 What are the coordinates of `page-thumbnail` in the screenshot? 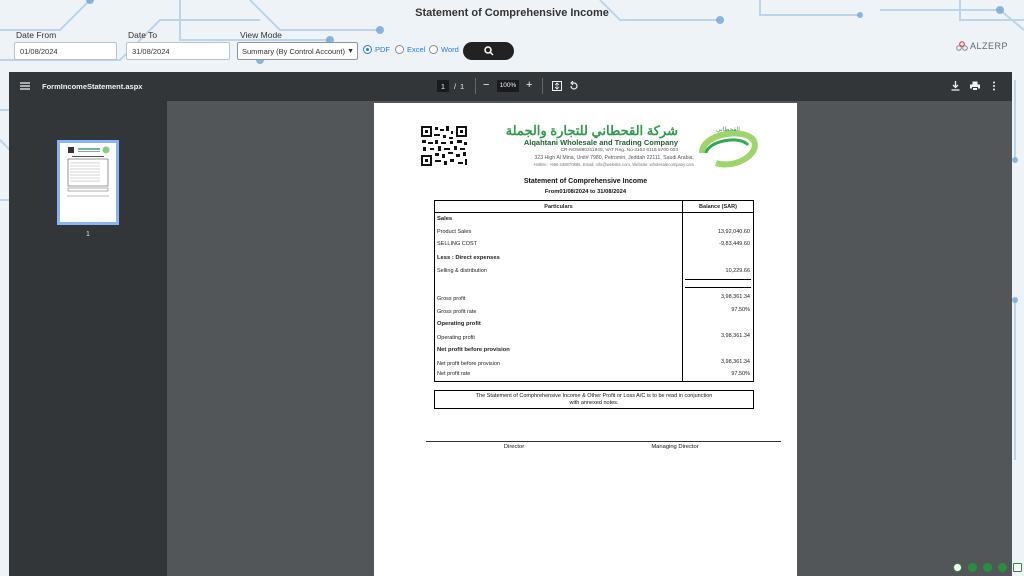 It's located at (88, 182).